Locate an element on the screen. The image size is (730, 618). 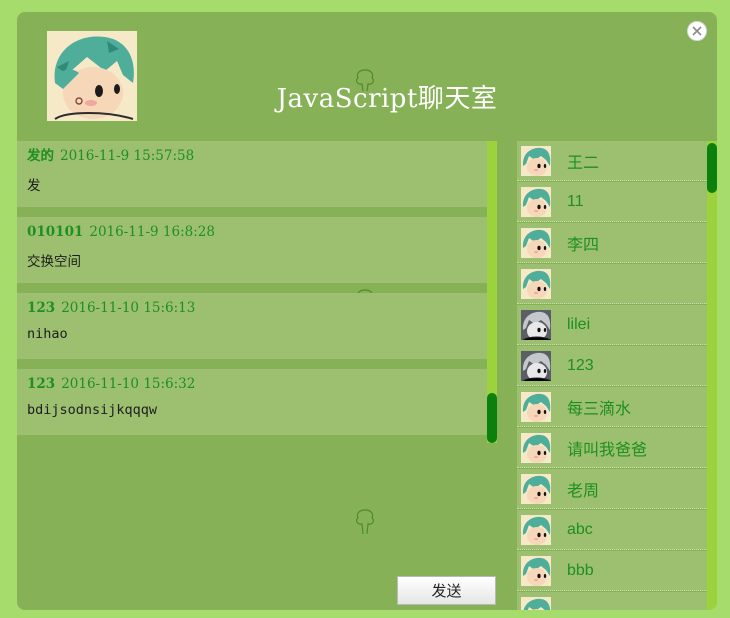
user-list-item: 王二 is located at coordinates (612, 161).